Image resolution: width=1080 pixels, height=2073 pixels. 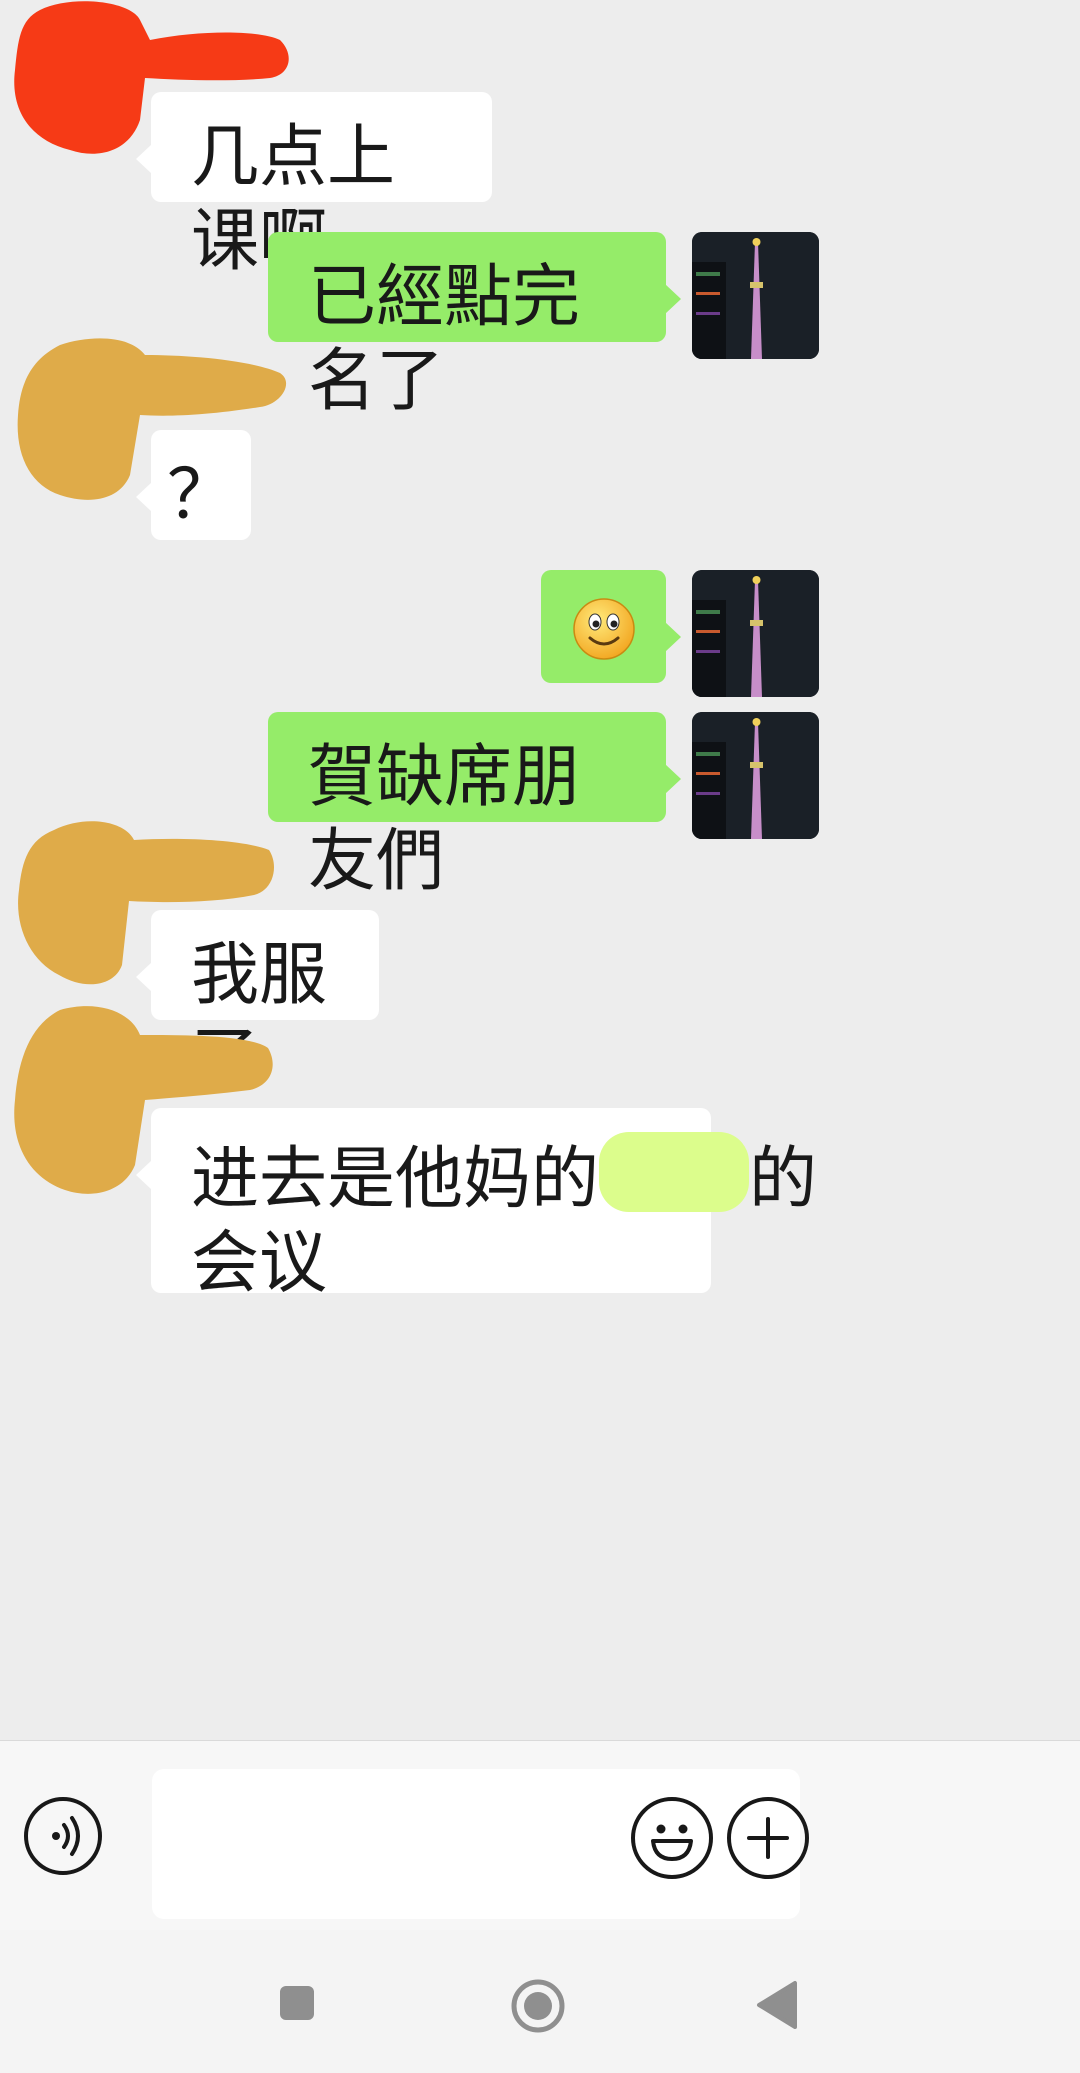 What do you see at coordinates (538, 2006) in the screenshot?
I see `home-circle-icon` at bounding box center [538, 2006].